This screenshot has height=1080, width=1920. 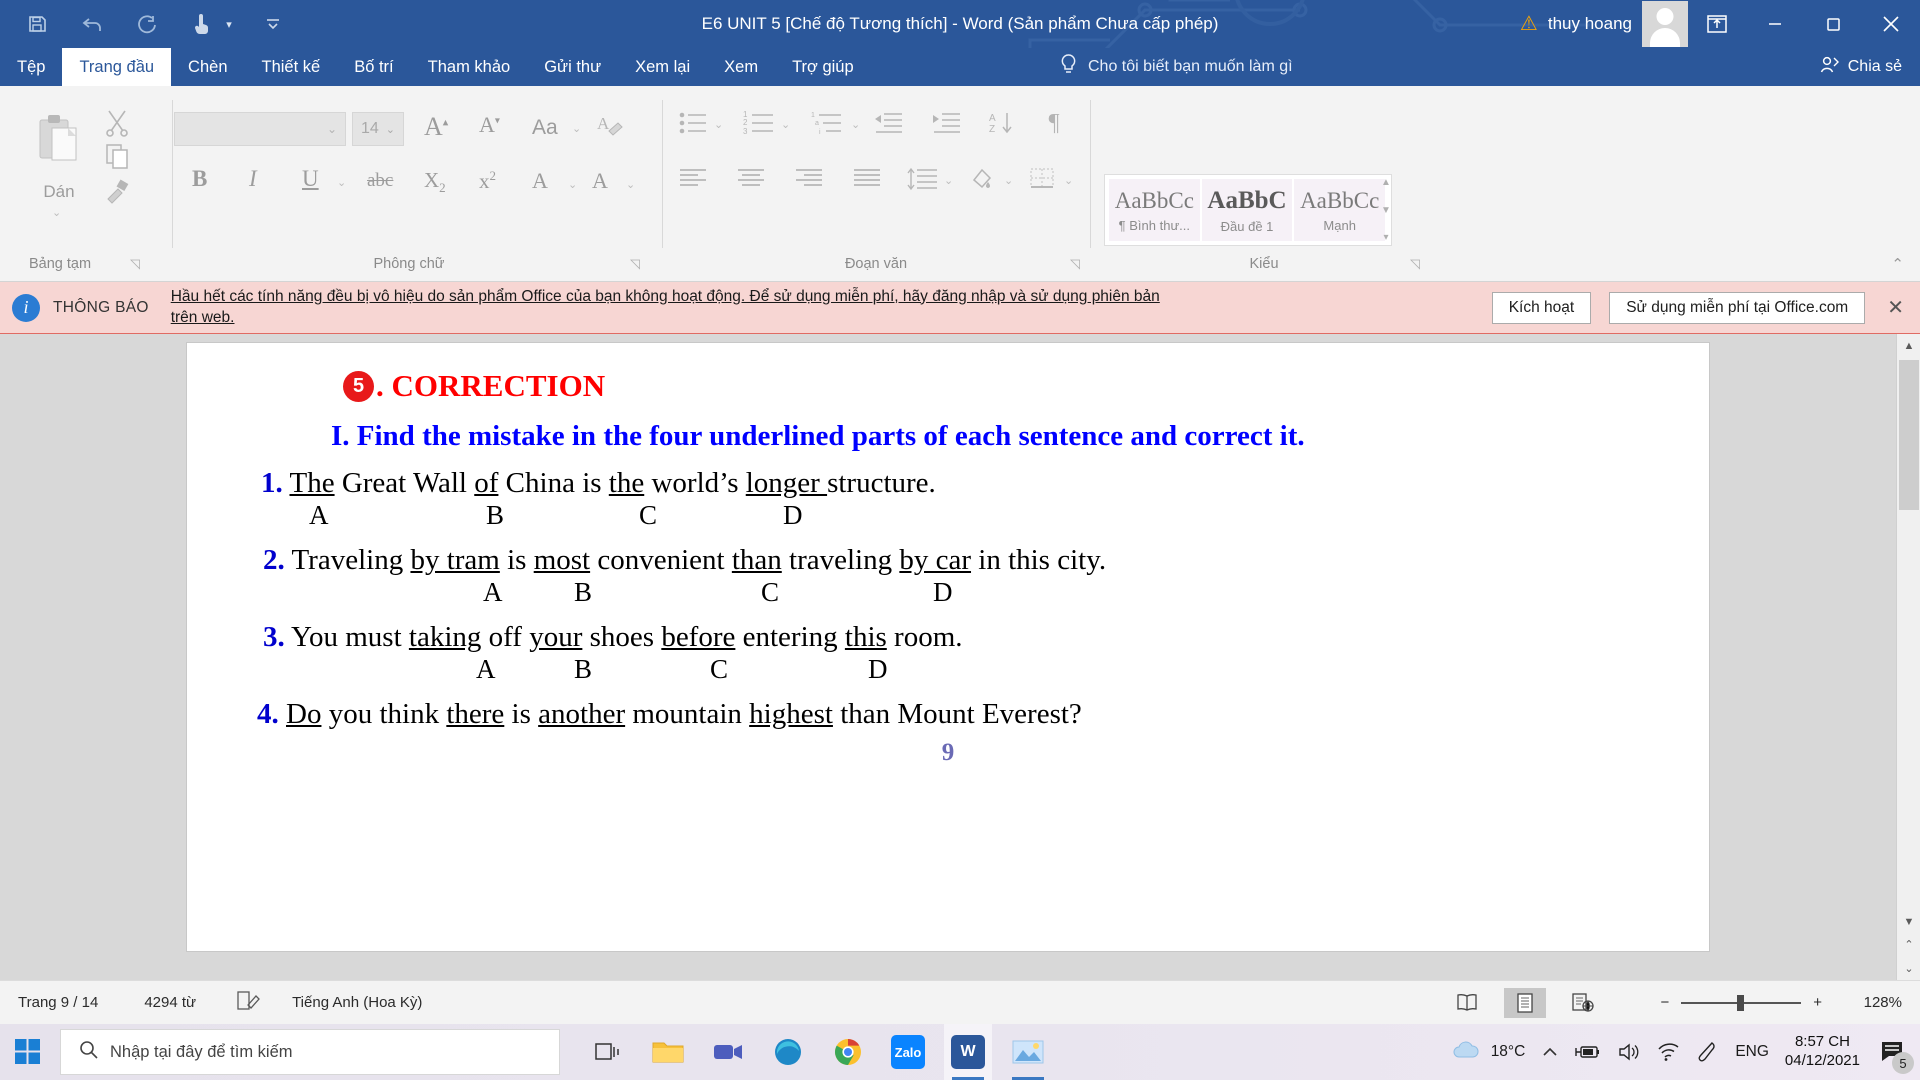 What do you see at coordinates (229, 24) in the screenshot?
I see `touch-mode-chevron-down-icon: ▾` at bounding box center [229, 24].